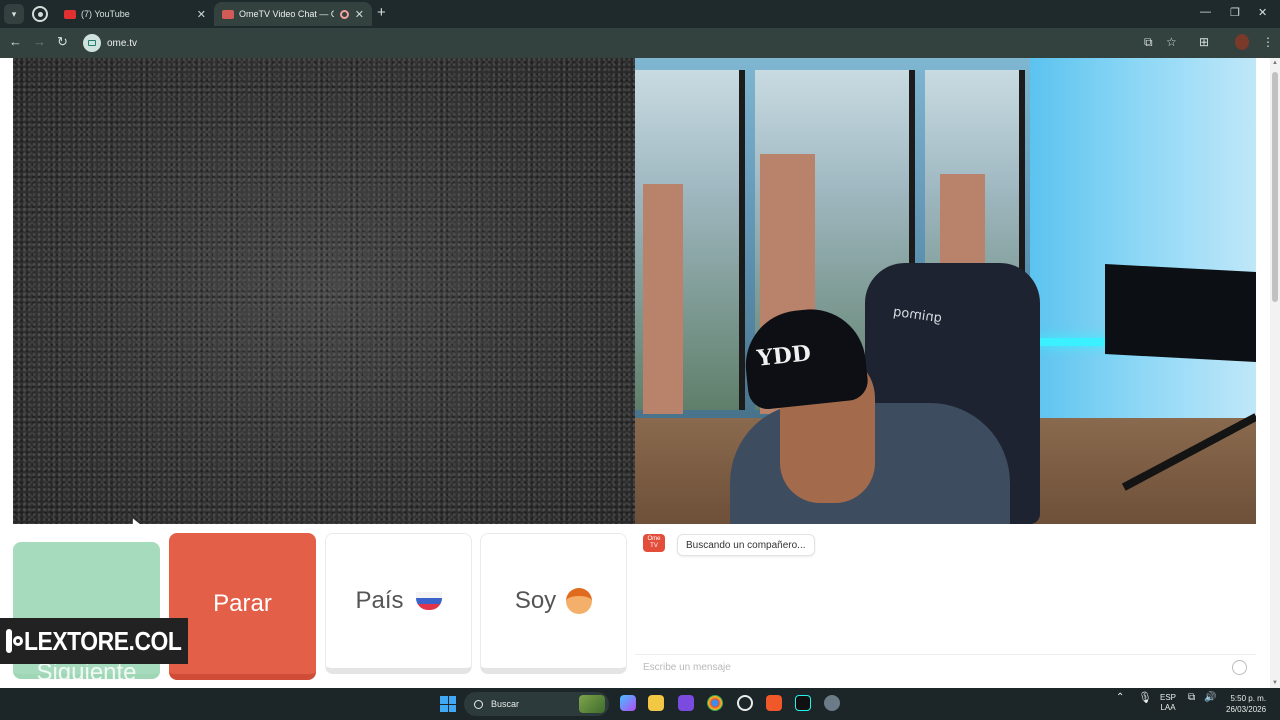 This screenshot has width=1280, height=720. What do you see at coordinates (1235, 12) in the screenshot?
I see `restore-icon: ❐` at bounding box center [1235, 12].